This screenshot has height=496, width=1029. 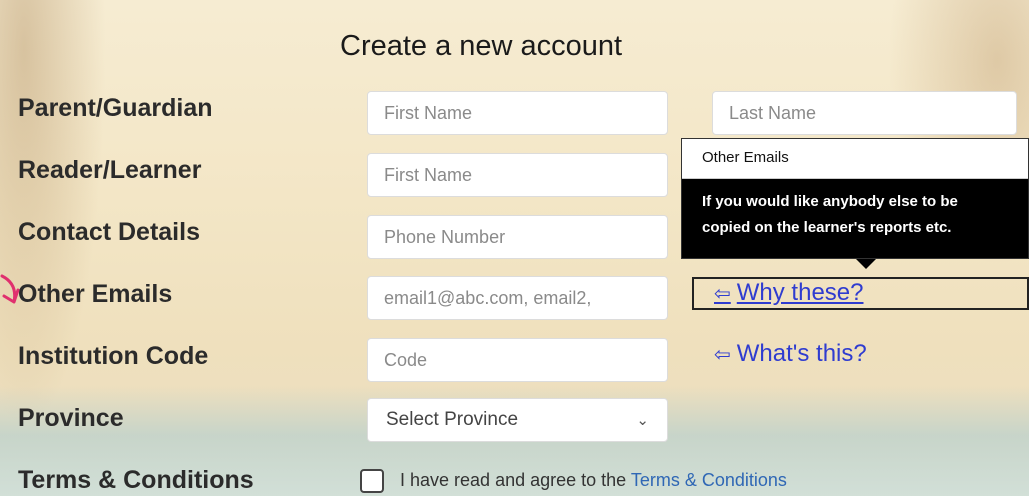 What do you see at coordinates (517, 175) in the screenshot?
I see `reader-first-name-input` at bounding box center [517, 175].